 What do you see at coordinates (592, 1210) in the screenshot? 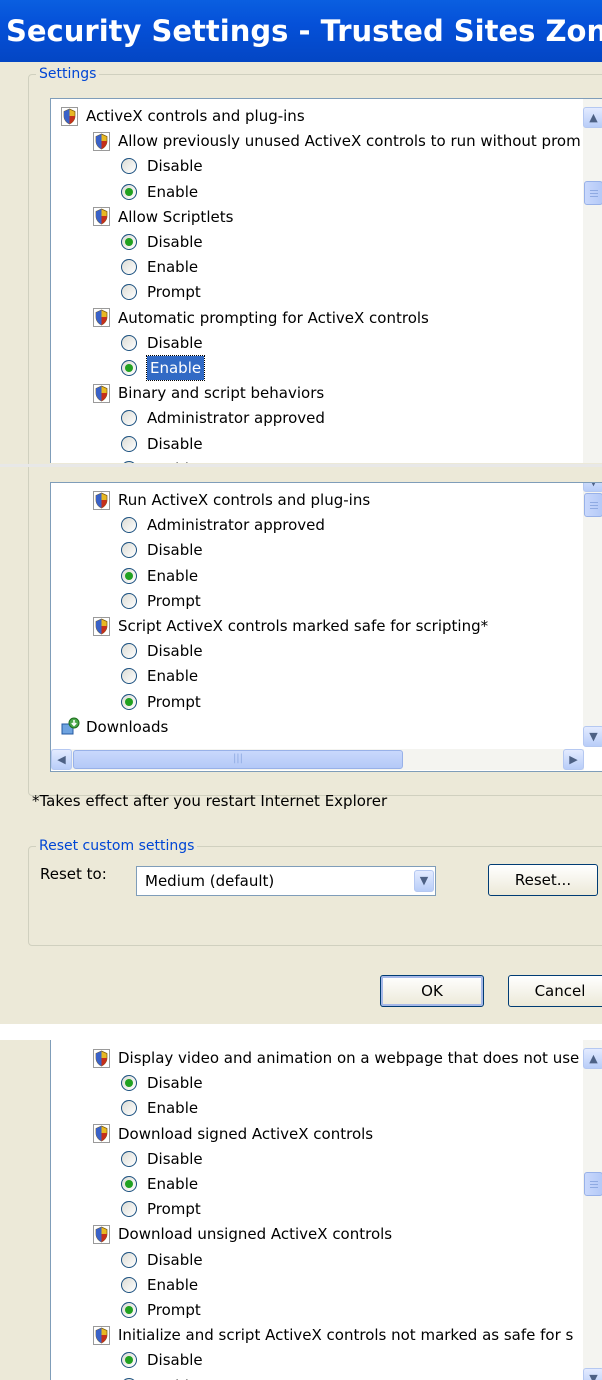
I see `vertical-scrollbar: ▲ ▼` at bounding box center [592, 1210].